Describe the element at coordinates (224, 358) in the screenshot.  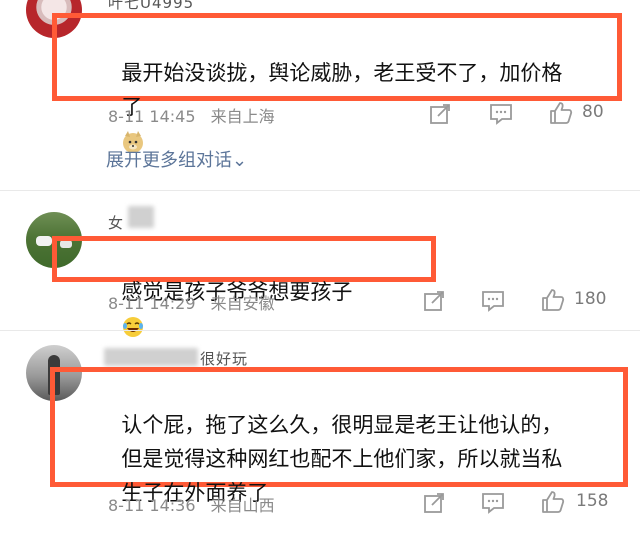
I see `username: 很好玩` at that location.